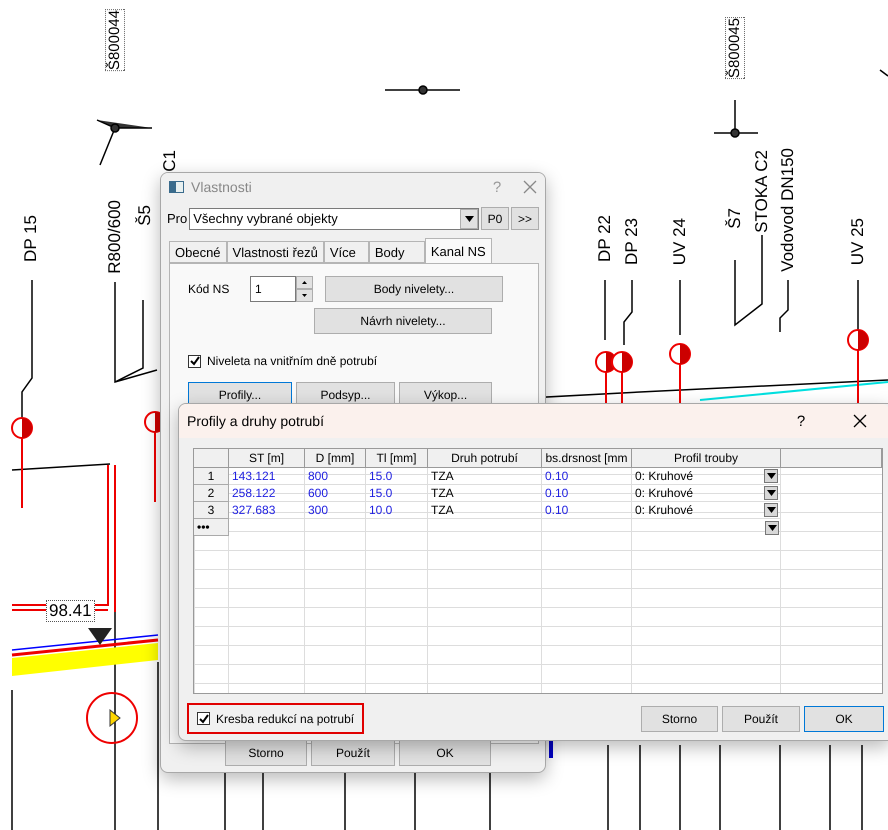 The height and width of the screenshot is (830, 888). Describe the element at coordinates (267, 458) in the screenshot. I see `column-header: ST [m]` at that location.